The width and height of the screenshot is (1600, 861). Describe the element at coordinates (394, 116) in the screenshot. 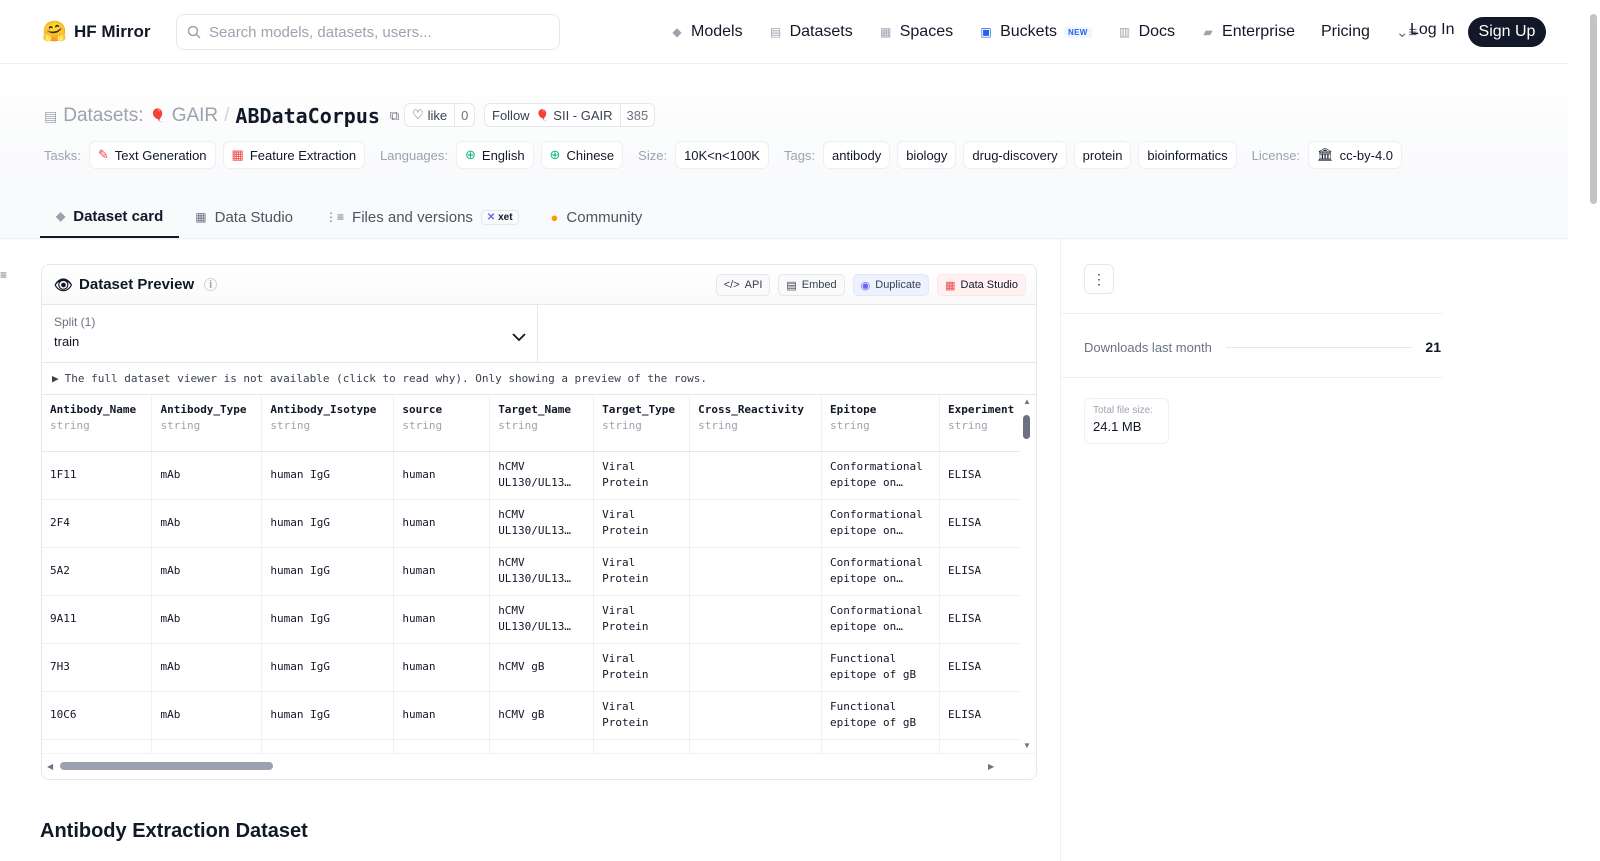

I see `copy-icon: ⧉` at that location.